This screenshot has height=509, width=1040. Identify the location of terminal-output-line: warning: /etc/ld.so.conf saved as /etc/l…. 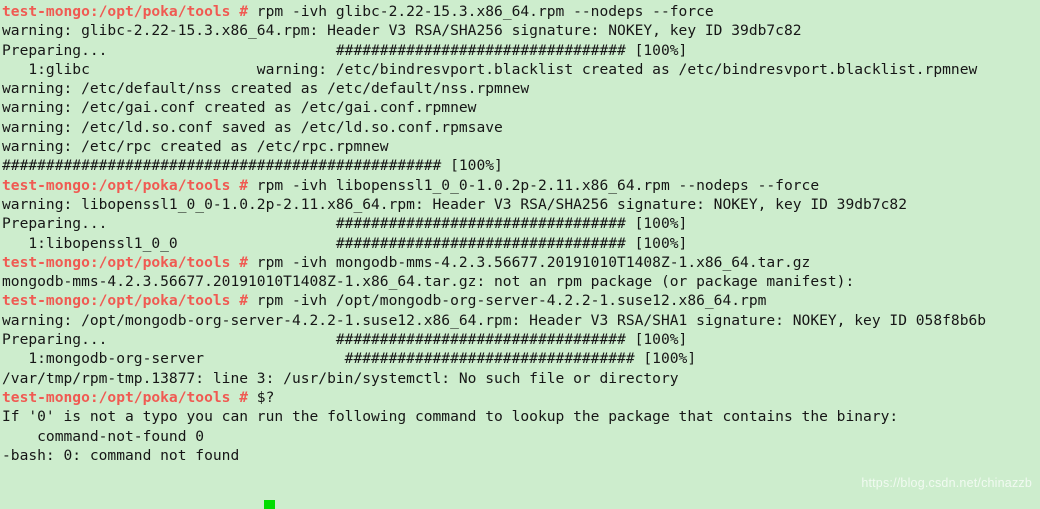
(521, 127).